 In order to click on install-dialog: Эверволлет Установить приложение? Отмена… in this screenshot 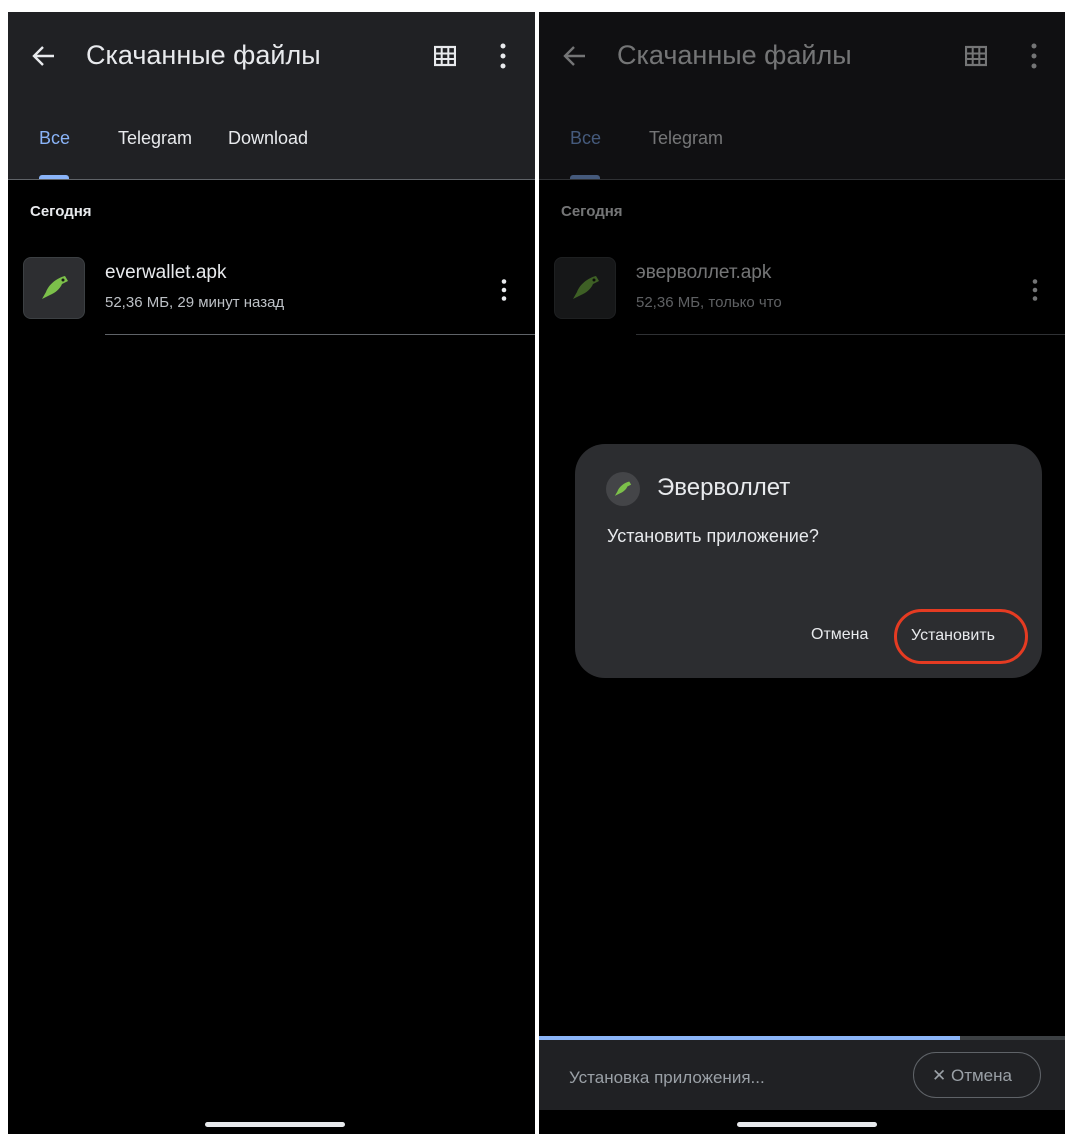, I will do `click(808, 561)`.